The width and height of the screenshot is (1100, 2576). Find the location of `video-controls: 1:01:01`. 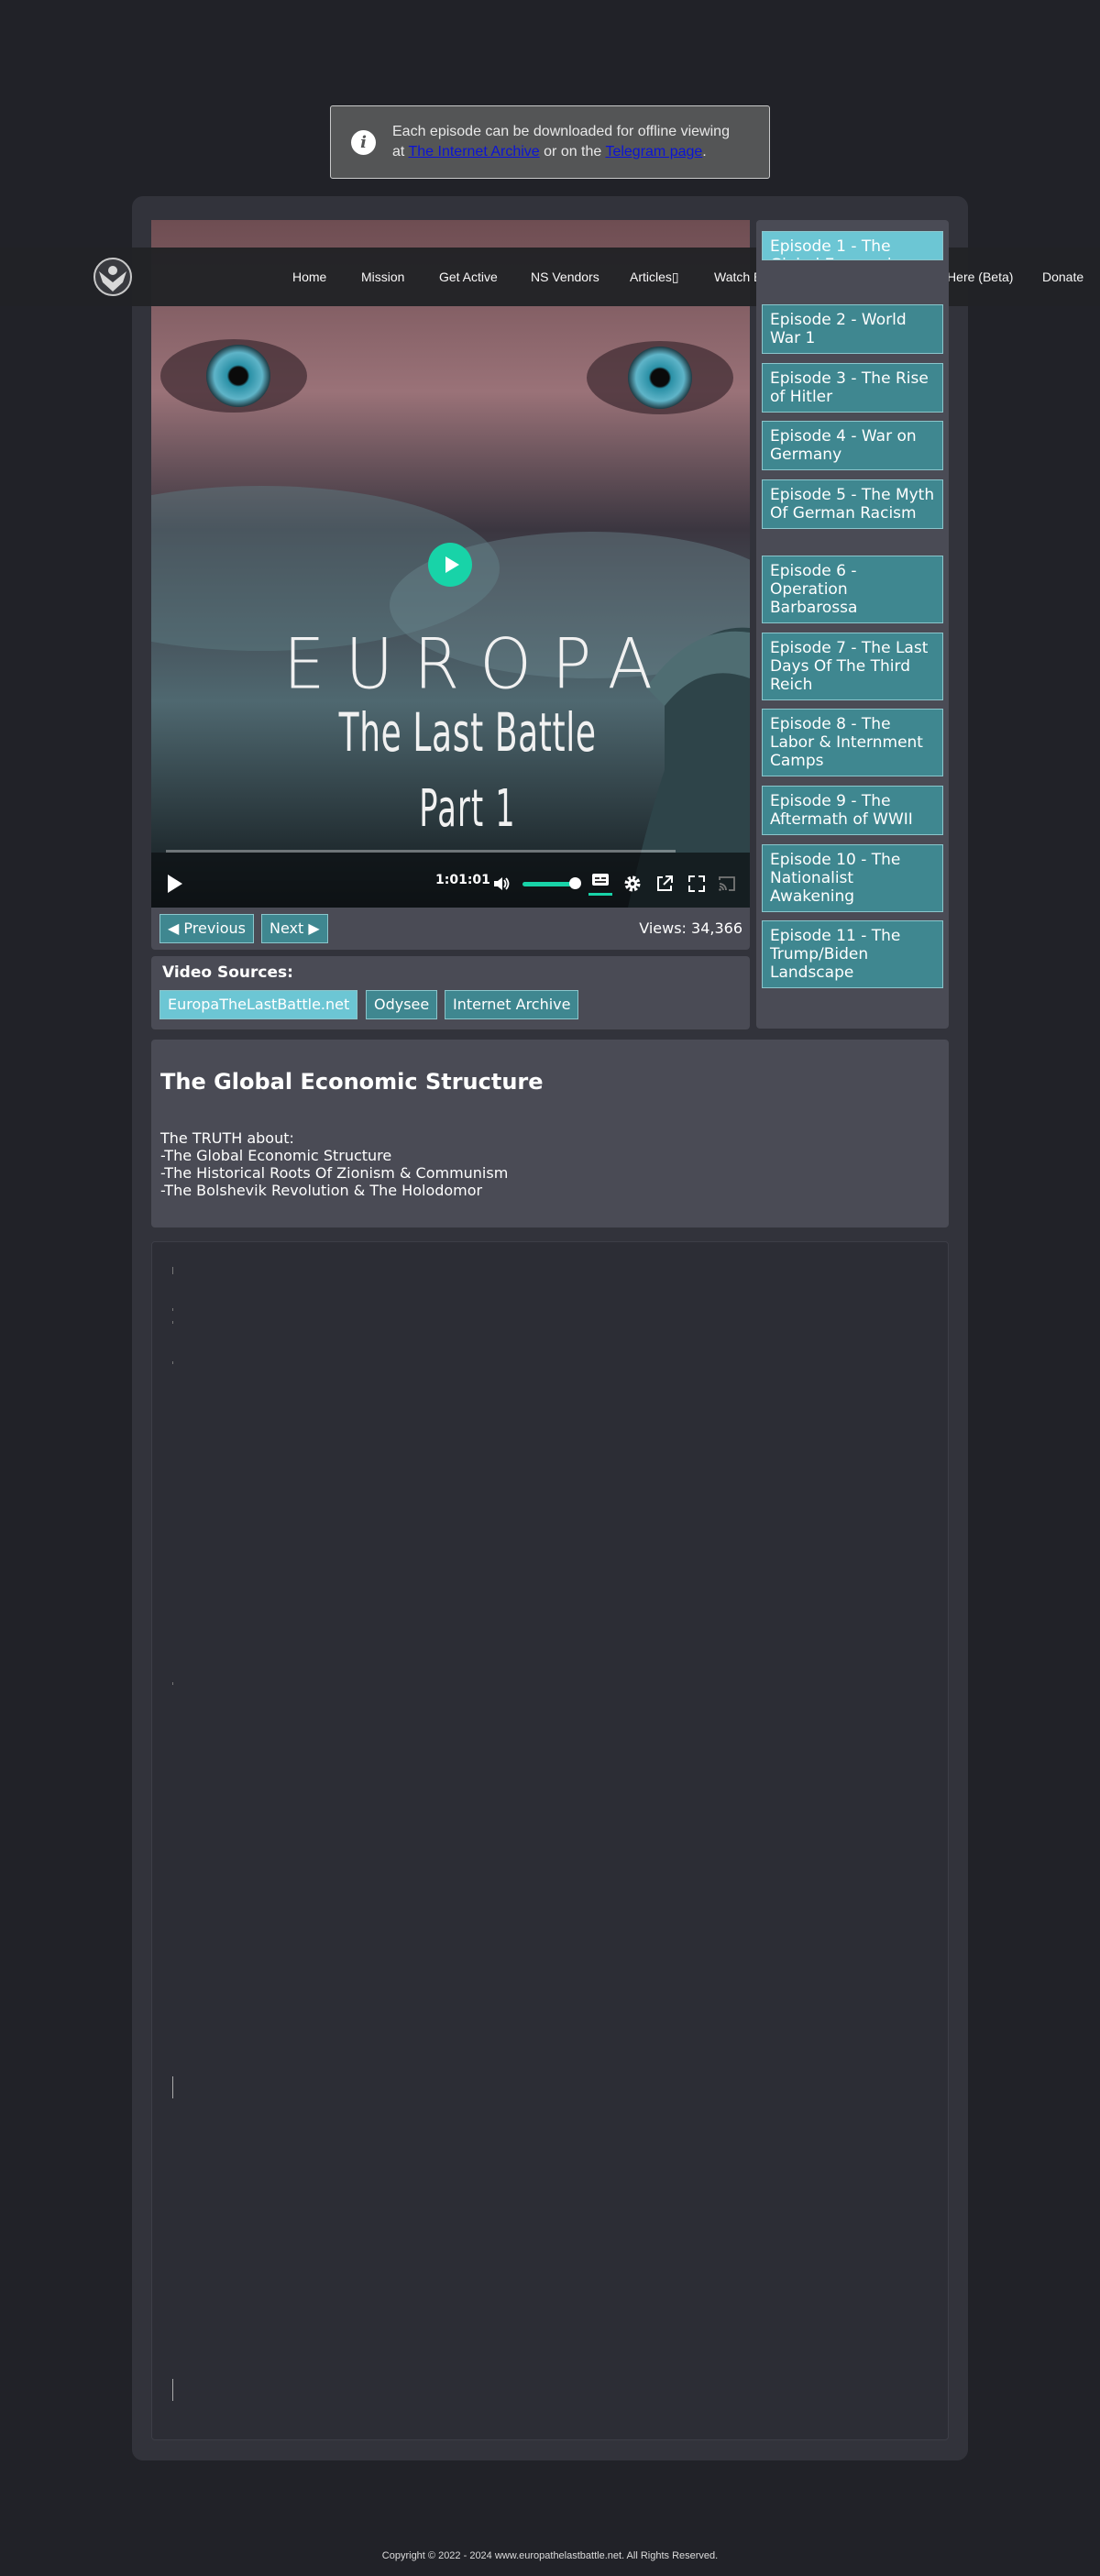

video-controls: 1:01:01 is located at coordinates (450, 885).